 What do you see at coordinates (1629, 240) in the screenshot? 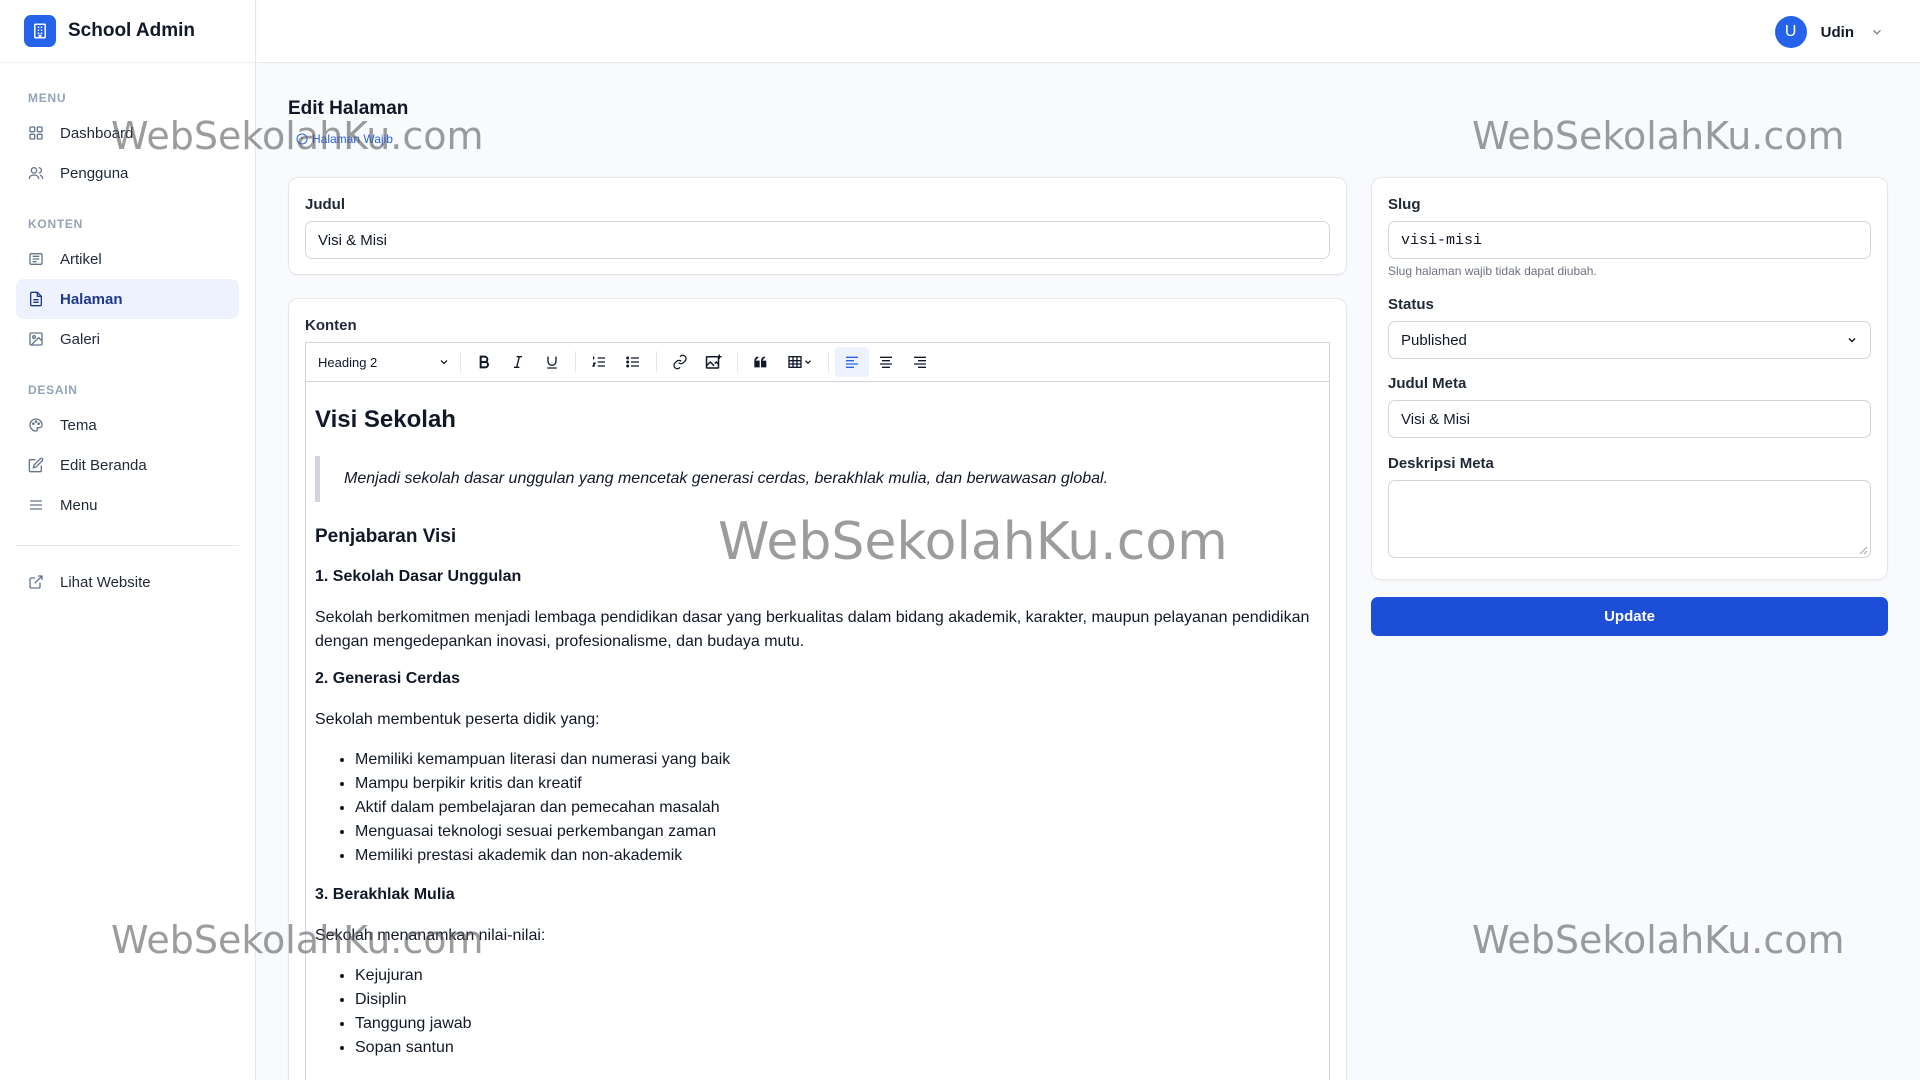
I see `slug-input: visi-misi` at bounding box center [1629, 240].